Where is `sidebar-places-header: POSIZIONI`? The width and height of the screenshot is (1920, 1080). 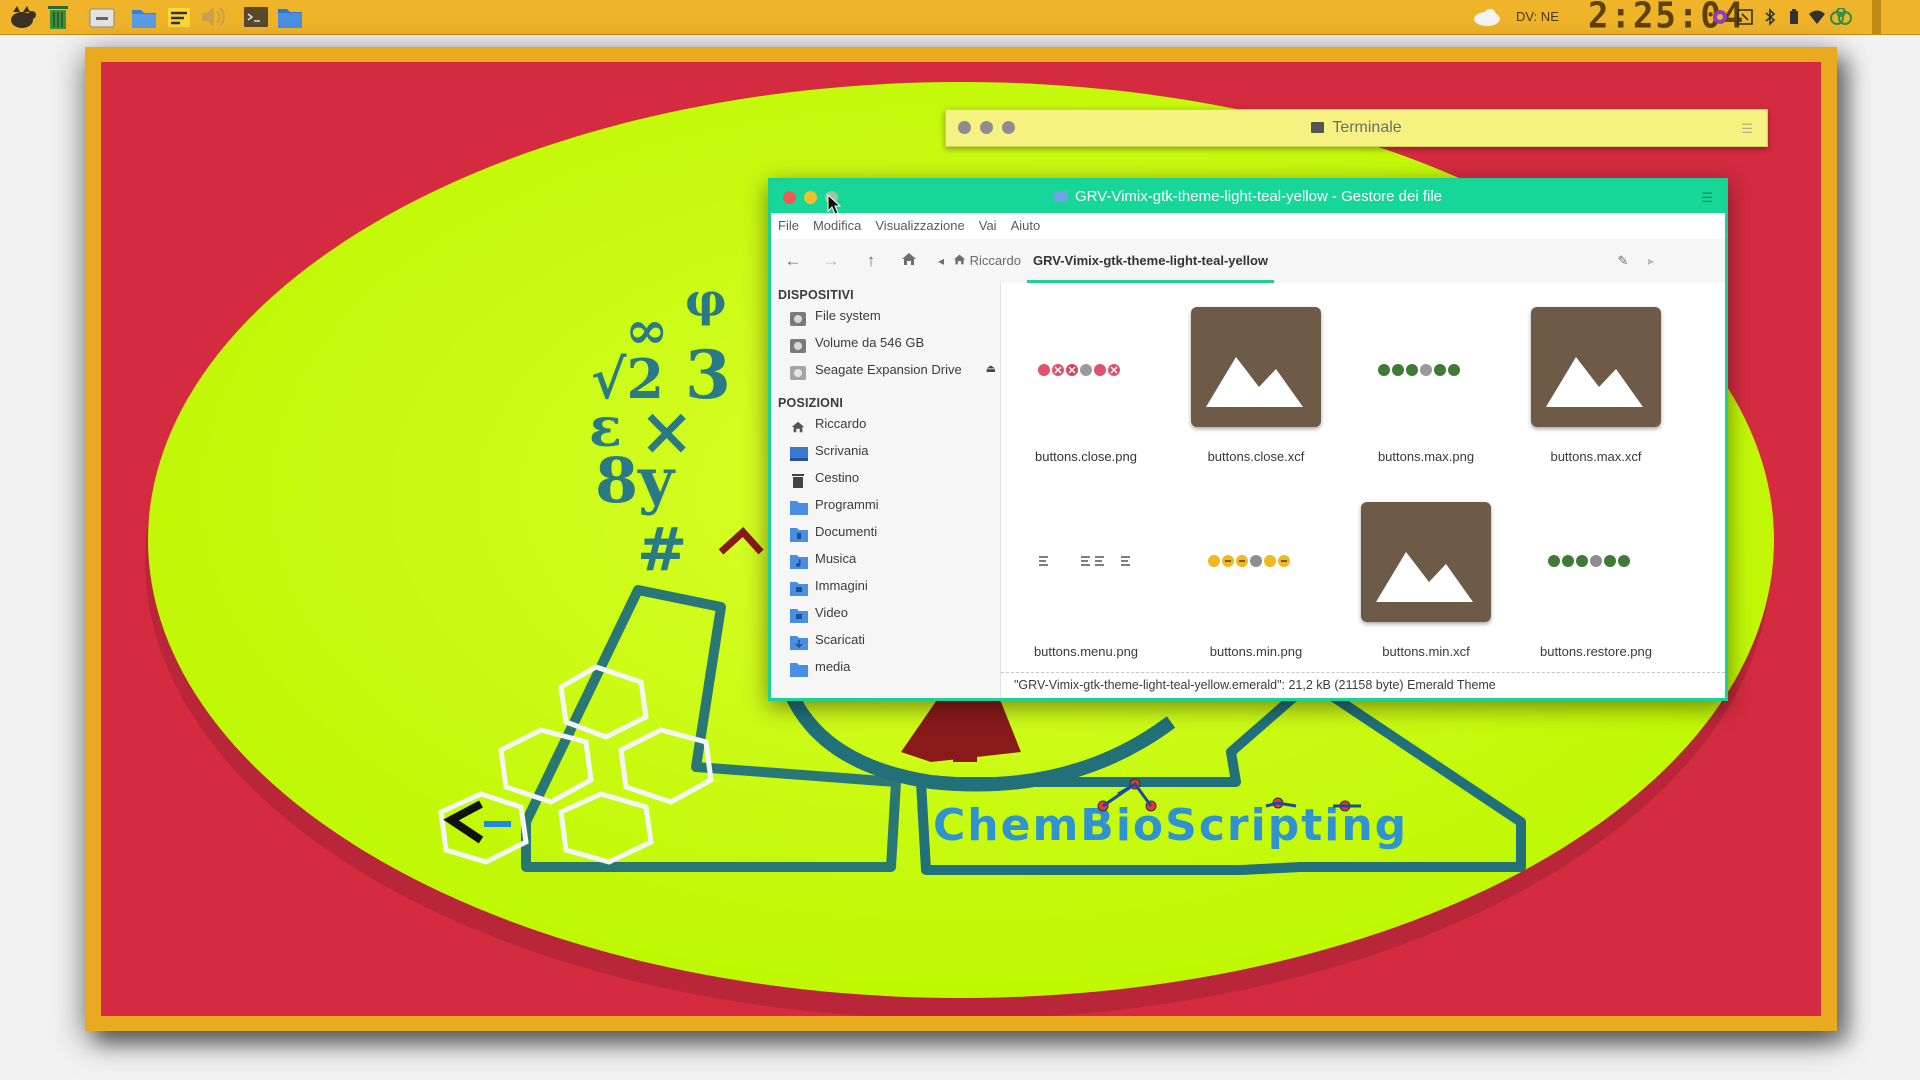 sidebar-places-header: POSIZIONI is located at coordinates (811, 403).